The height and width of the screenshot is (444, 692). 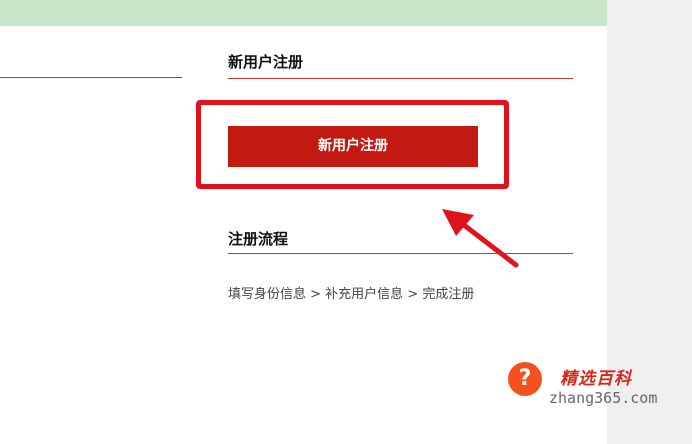 What do you see at coordinates (258, 239) in the screenshot?
I see `register-flow-title: 注册流程` at bounding box center [258, 239].